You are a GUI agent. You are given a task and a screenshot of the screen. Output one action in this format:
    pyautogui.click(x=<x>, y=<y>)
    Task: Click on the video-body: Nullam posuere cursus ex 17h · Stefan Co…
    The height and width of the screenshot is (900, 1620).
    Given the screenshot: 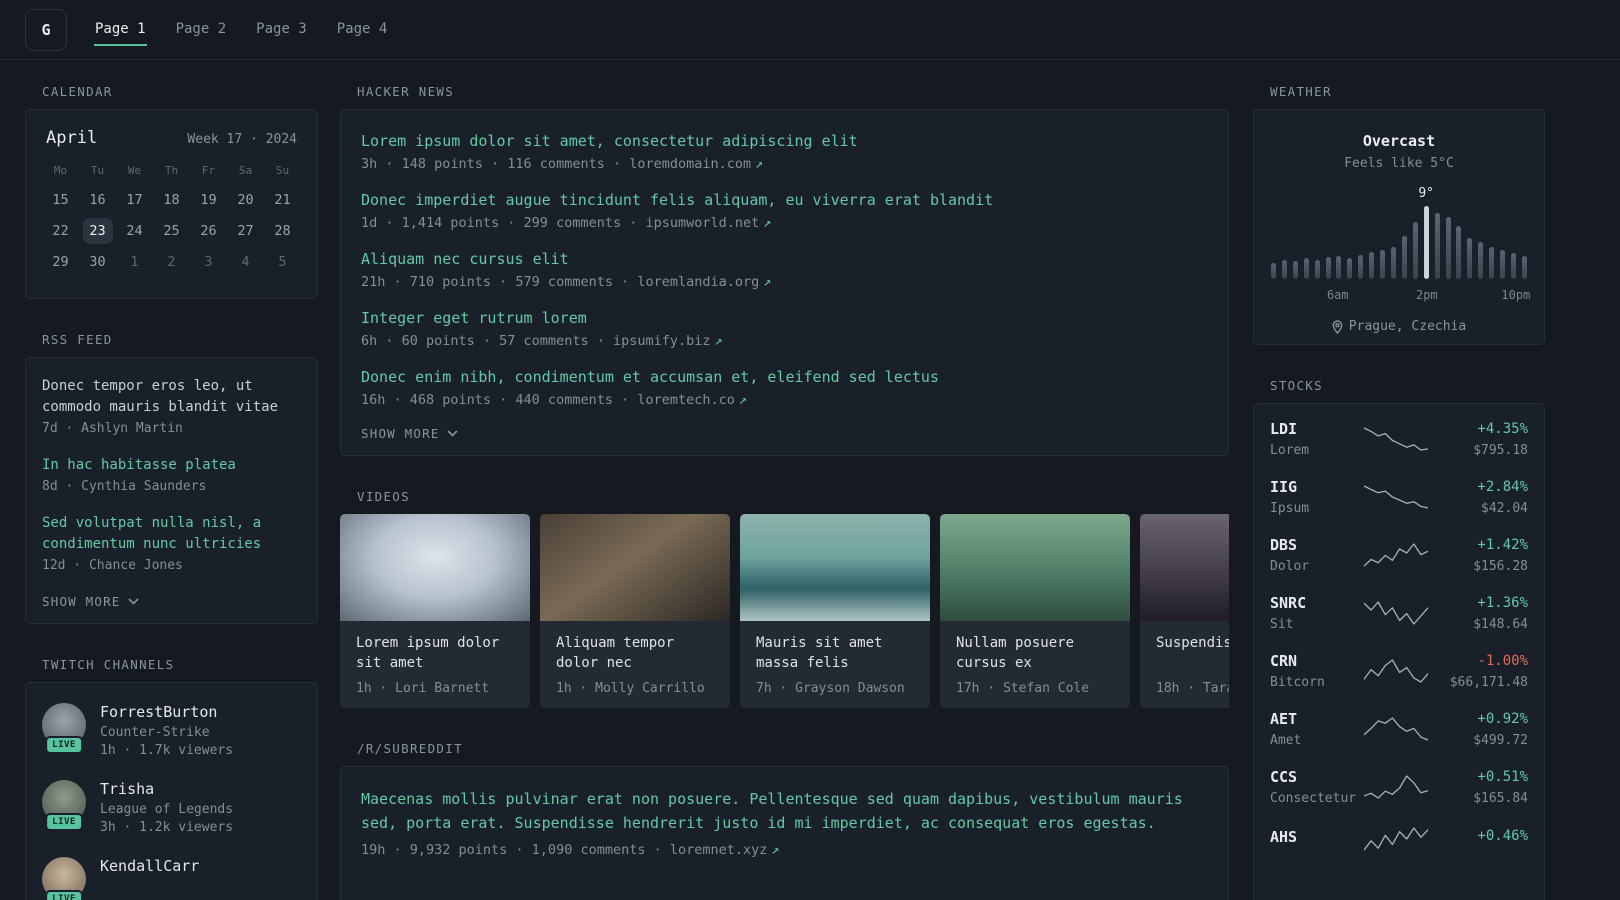 What is the action you would take?
    pyautogui.click(x=1035, y=664)
    